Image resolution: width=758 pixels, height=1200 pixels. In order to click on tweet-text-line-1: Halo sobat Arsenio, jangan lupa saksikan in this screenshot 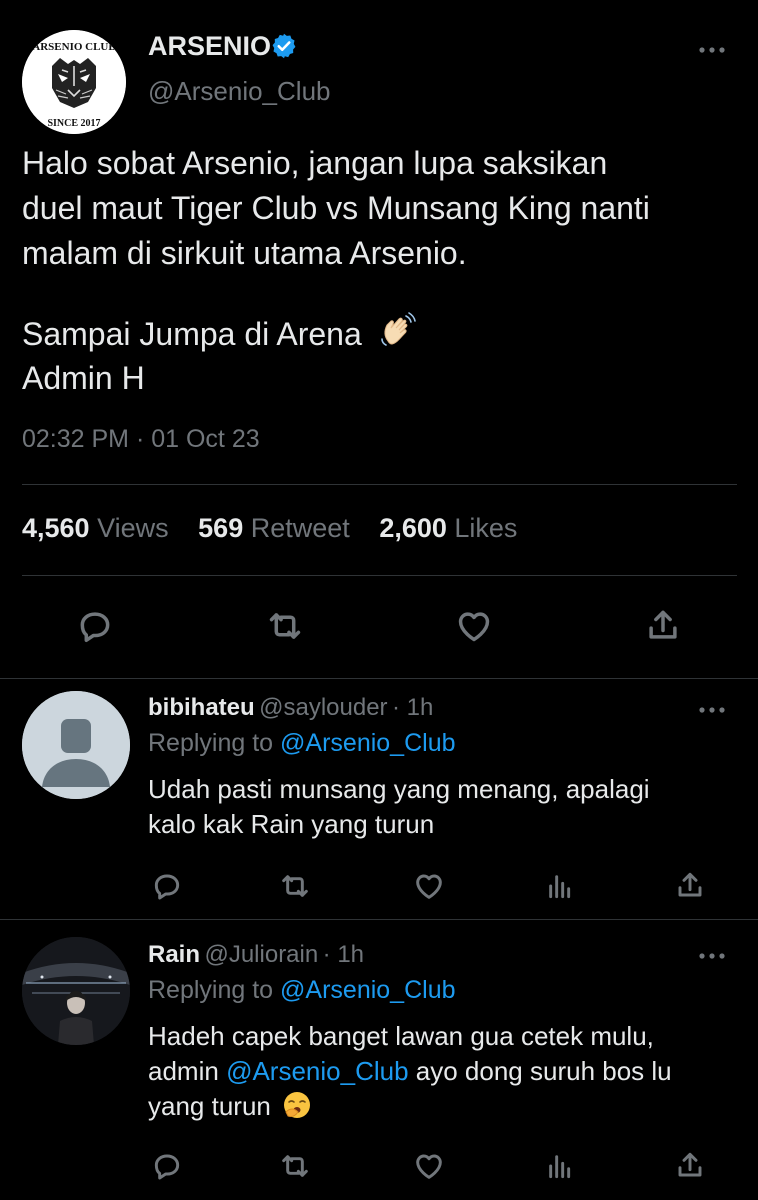, I will do `click(315, 163)`.